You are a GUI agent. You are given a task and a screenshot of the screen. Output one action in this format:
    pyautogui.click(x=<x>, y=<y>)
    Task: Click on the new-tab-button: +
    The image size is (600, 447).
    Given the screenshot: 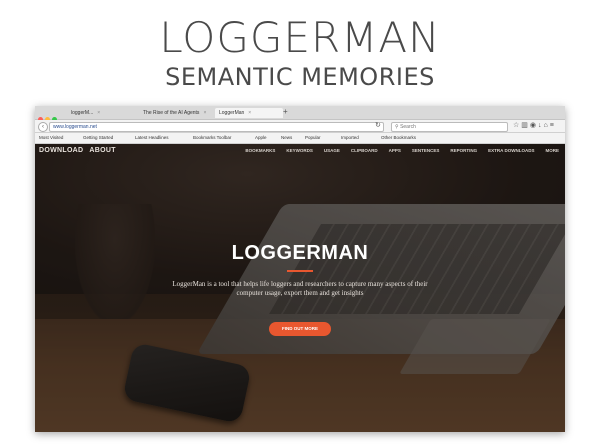 What is the action you would take?
    pyautogui.click(x=285, y=111)
    